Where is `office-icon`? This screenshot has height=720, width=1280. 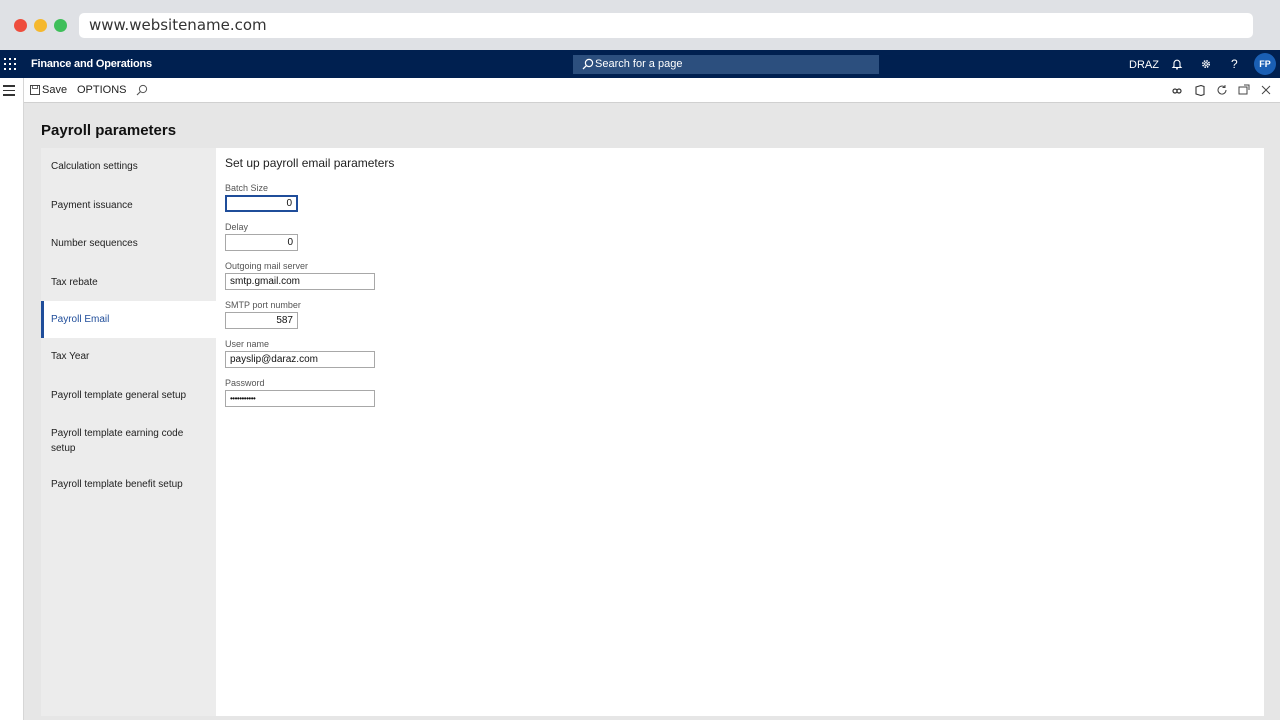 office-icon is located at coordinates (1200, 90).